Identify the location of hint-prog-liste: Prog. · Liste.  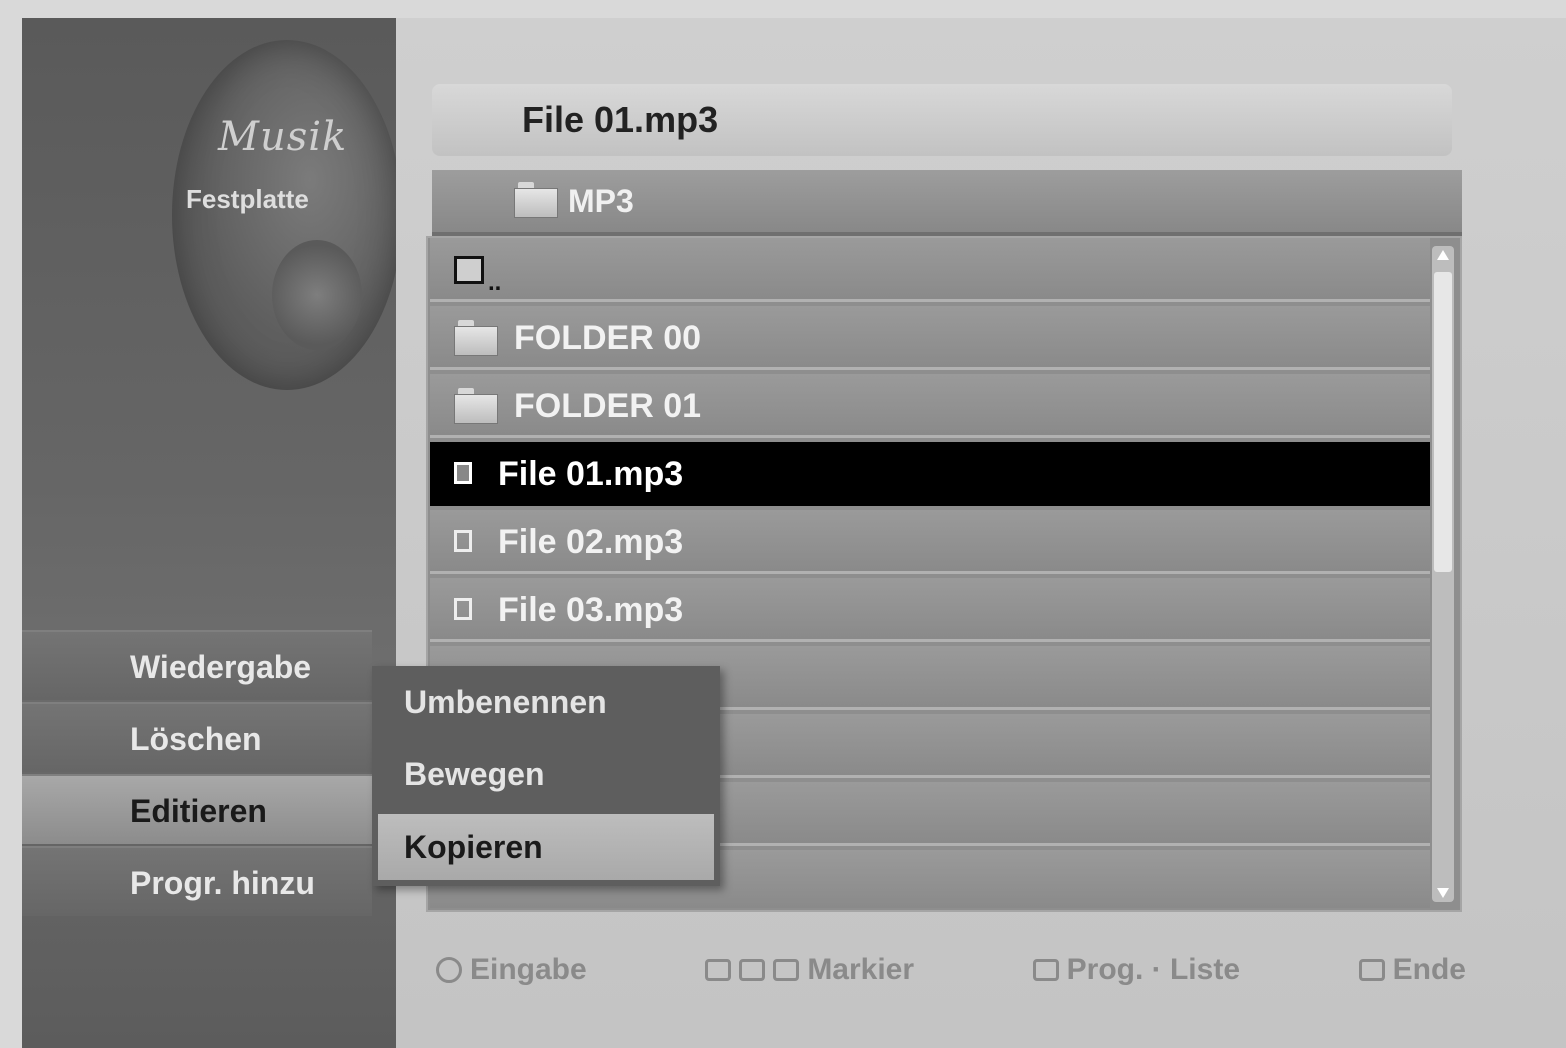
(1136, 970).